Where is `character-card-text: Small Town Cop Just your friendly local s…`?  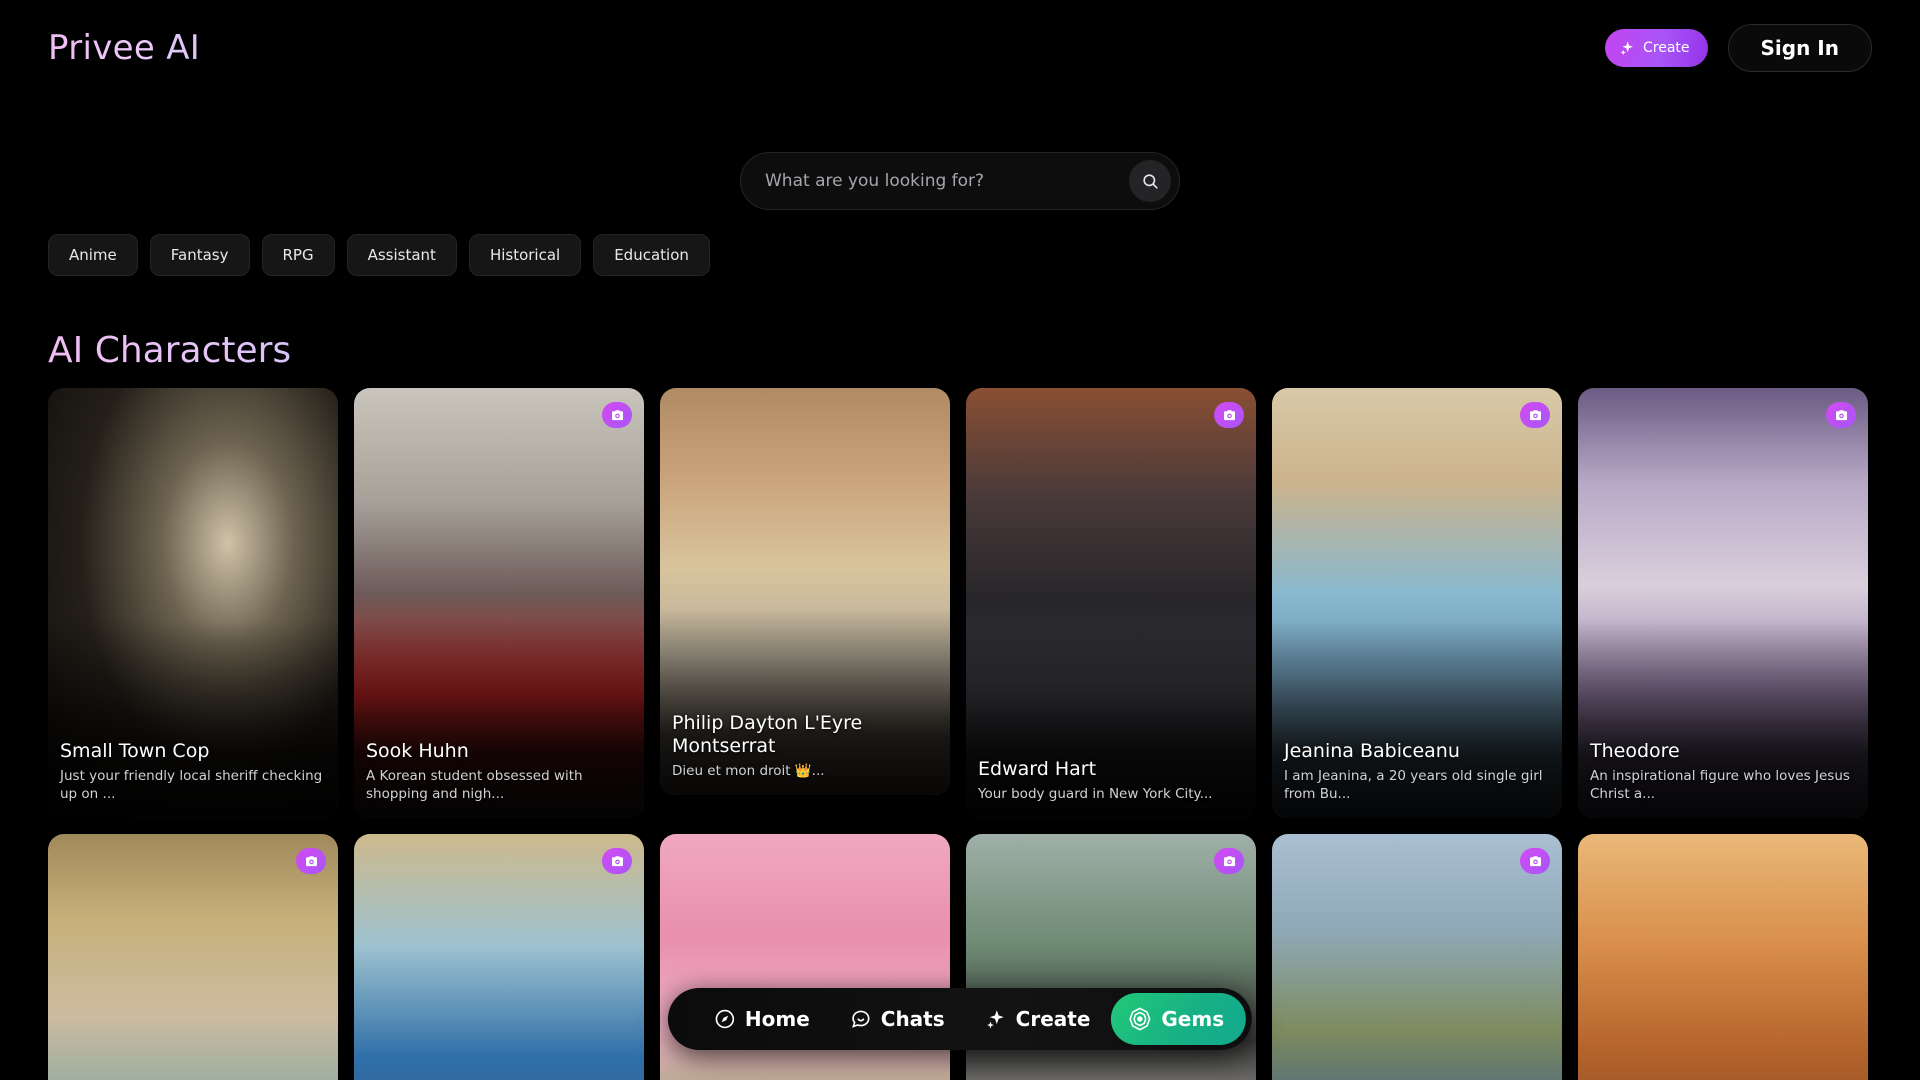 character-card-text: Small Town Cop Just your friendly local s… is located at coordinates (193, 779).